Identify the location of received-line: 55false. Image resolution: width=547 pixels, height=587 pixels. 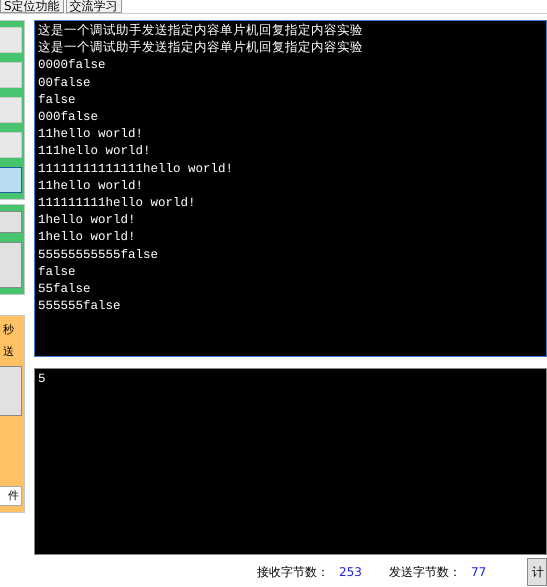
(65, 289).